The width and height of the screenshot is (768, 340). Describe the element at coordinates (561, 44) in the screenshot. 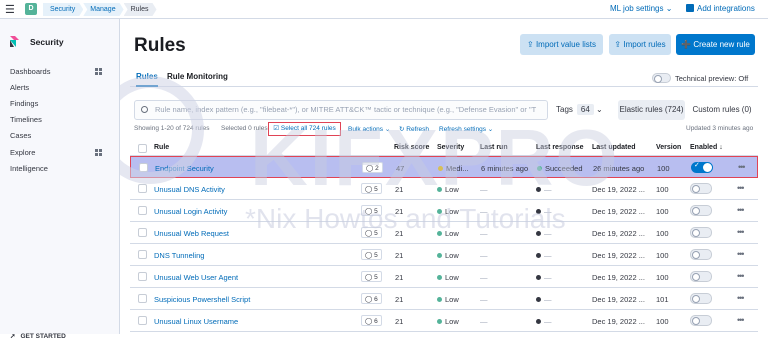

I see `import-value-lists-button: ⇪ Import value lists` at that location.